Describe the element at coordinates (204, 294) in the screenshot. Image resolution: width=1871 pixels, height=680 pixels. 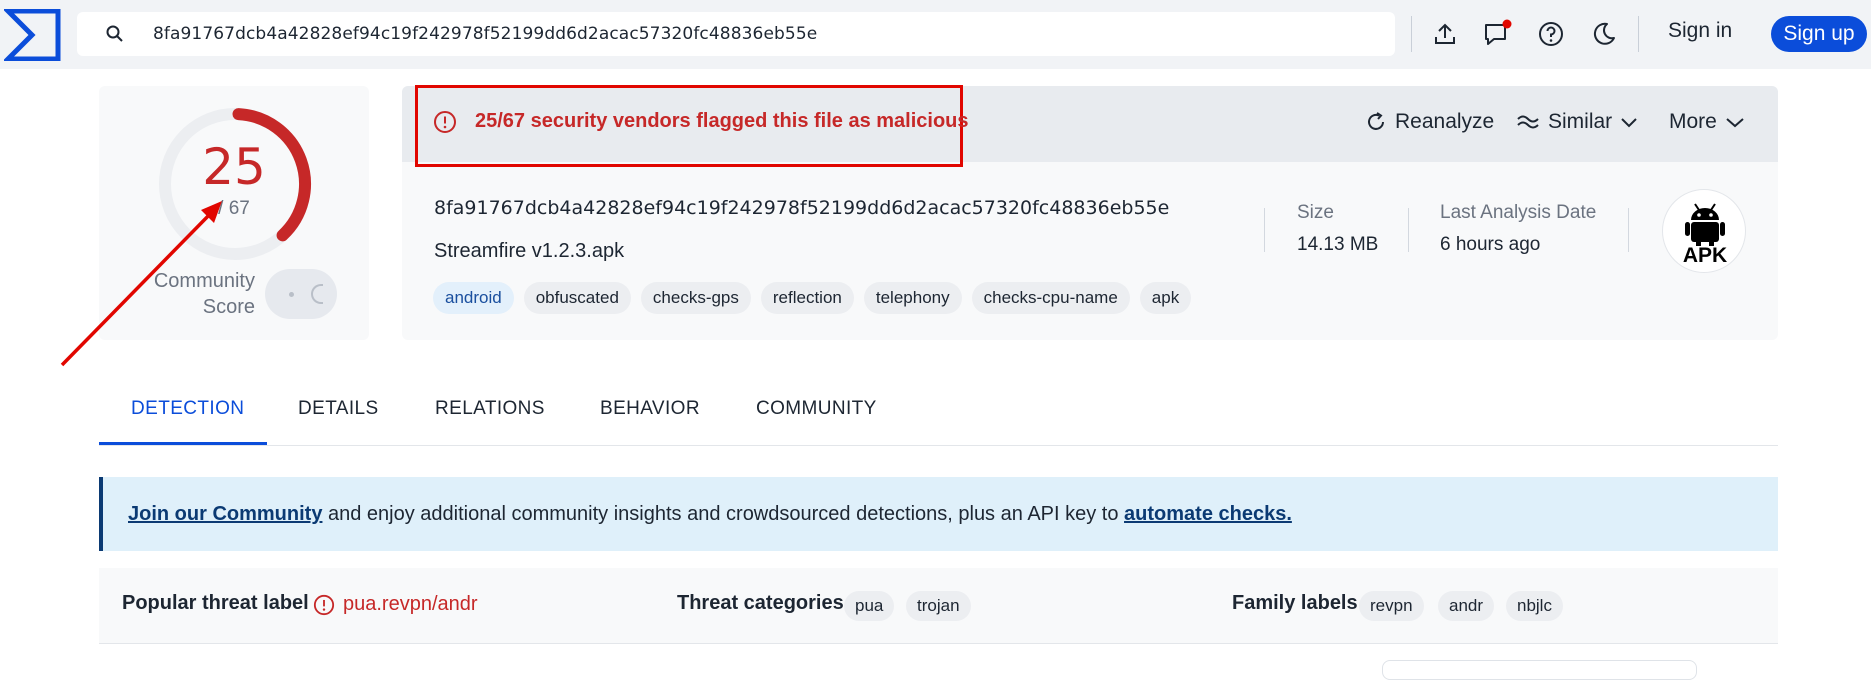
I see `community-score-label: Community Score` at that location.